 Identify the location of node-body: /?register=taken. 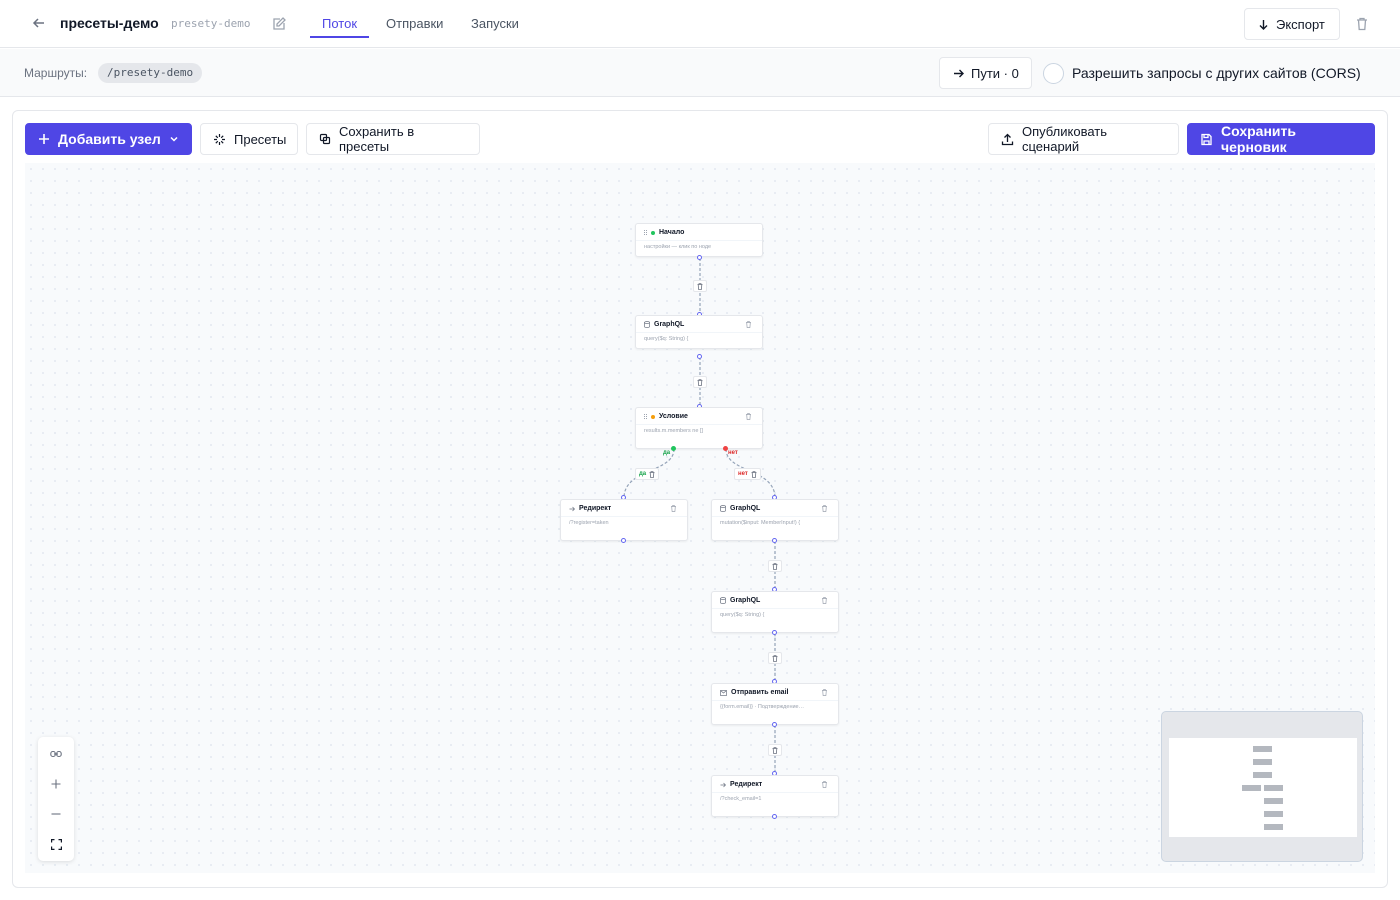
(589, 523).